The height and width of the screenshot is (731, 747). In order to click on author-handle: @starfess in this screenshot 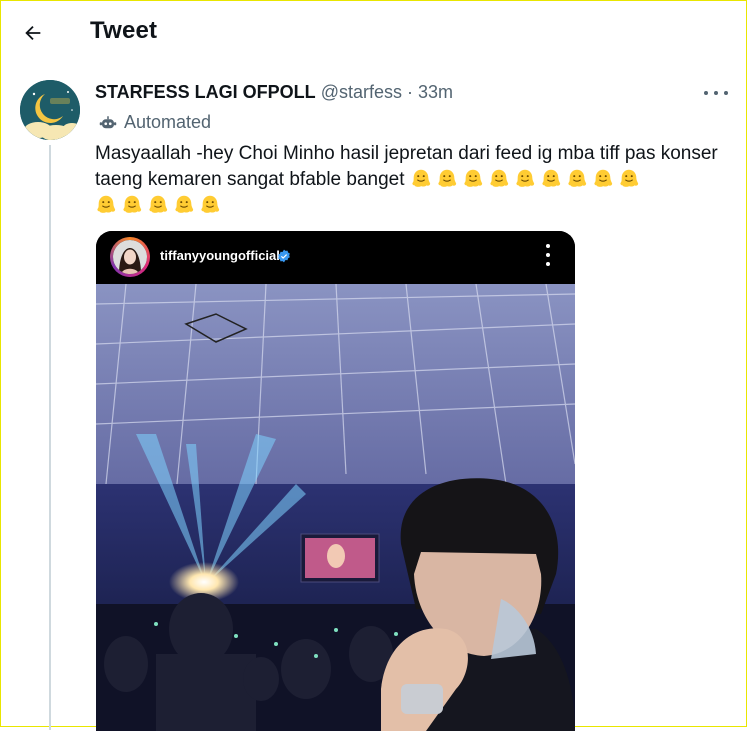, I will do `click(361, 92)`.